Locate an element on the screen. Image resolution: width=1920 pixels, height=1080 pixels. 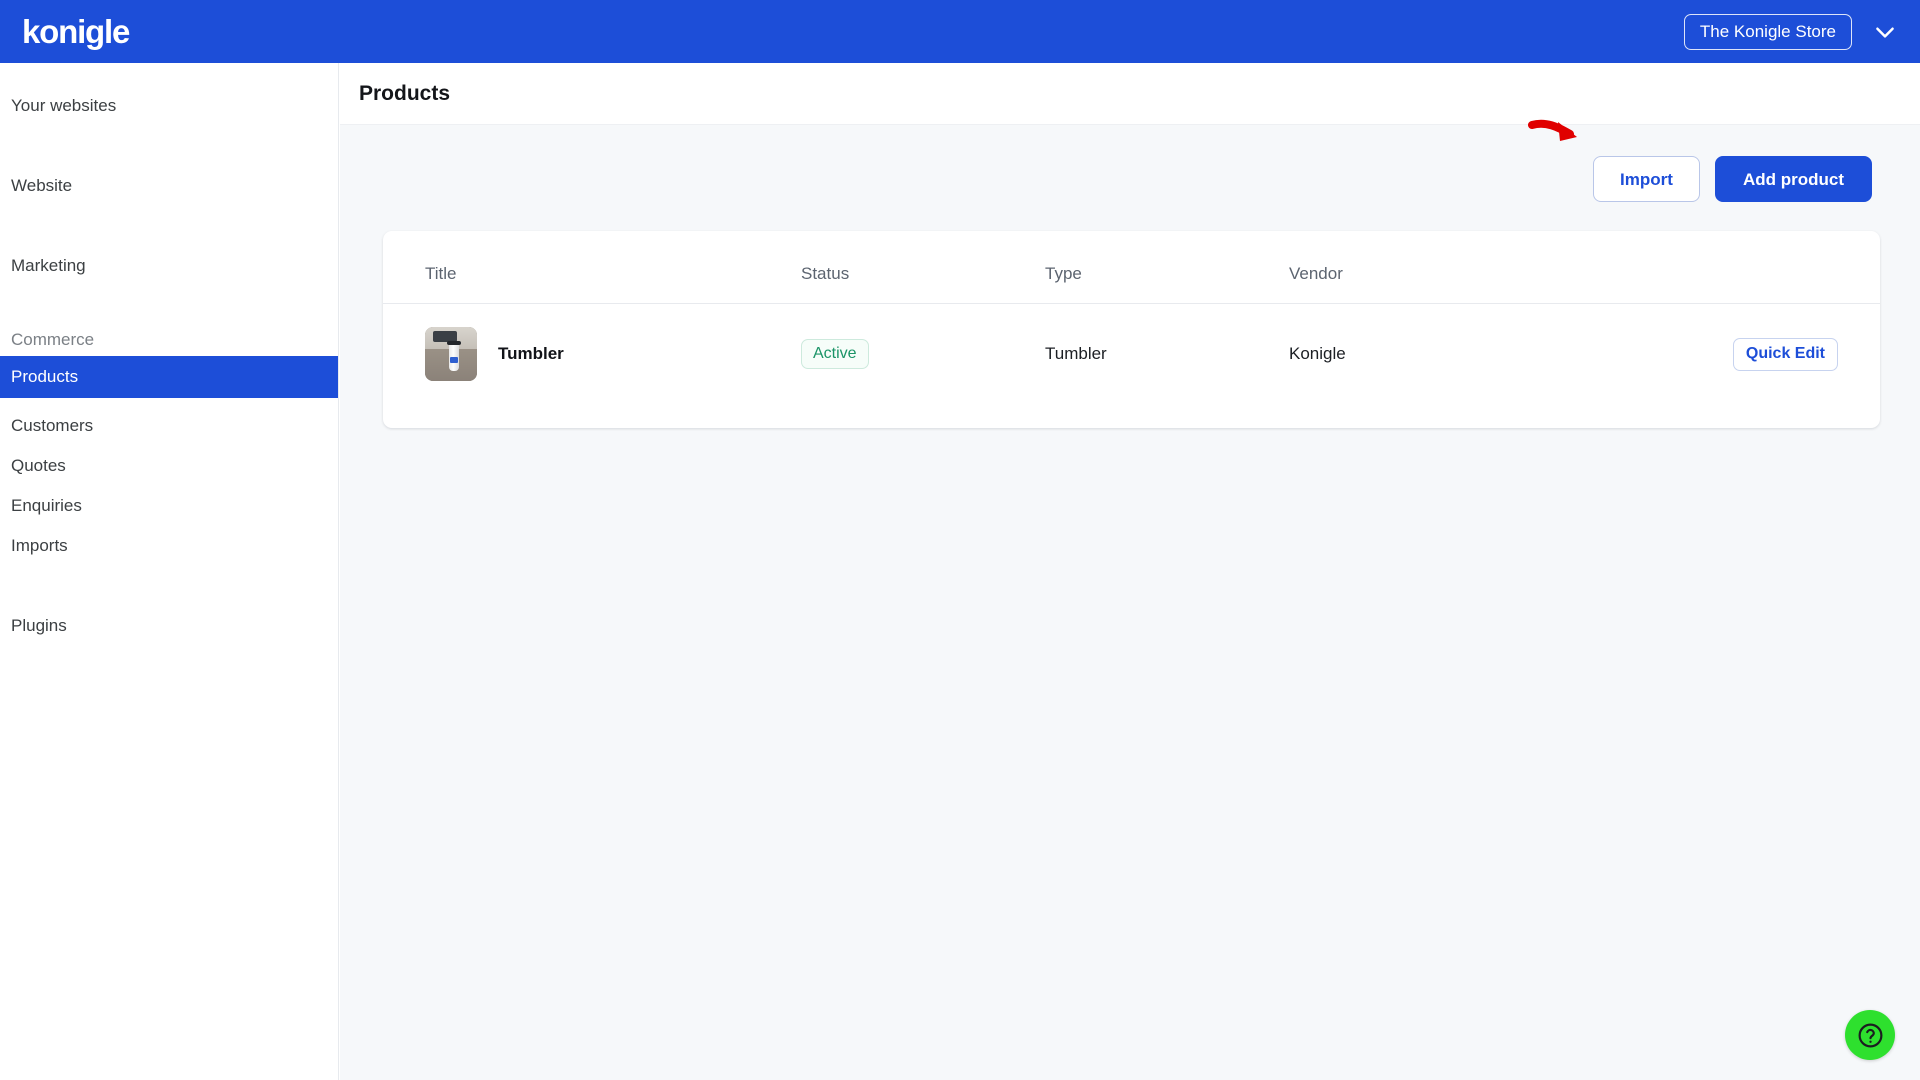
column-header-title: Title is located at coordinates (592, 267).